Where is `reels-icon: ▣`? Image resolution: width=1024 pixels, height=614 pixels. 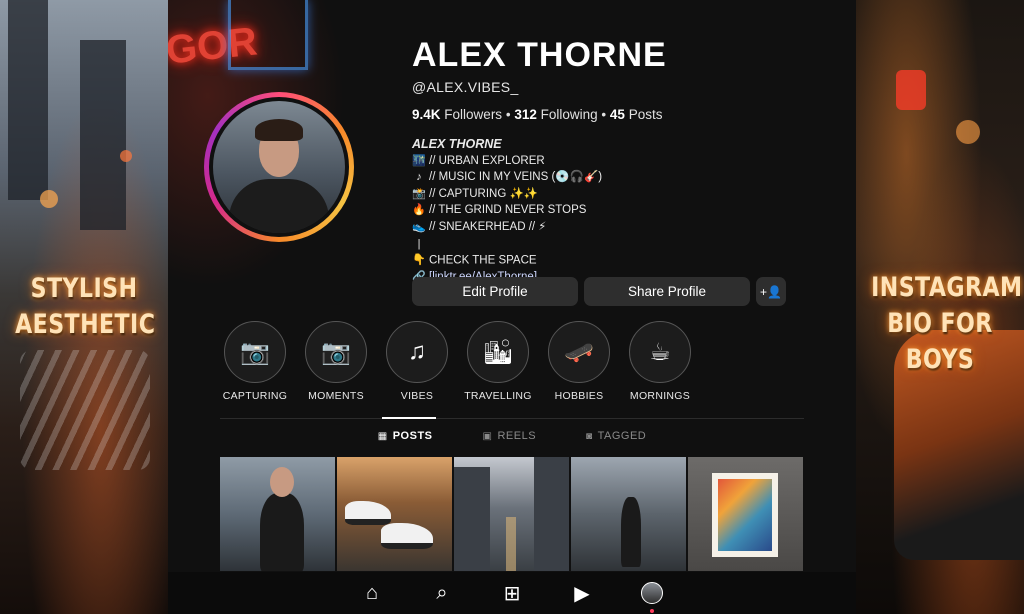 reels-icon: ▣ is located at coordinates (487, 436).